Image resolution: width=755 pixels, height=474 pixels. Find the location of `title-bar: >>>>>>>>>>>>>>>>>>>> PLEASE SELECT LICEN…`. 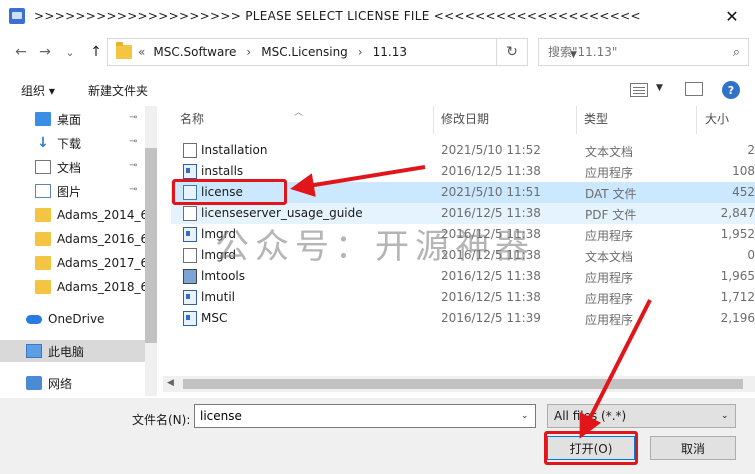

title-bar: >>>>>>>>>>>>>>>>>>>> PLEASE SELECT LICEN… is located at coordinates (377, 16).